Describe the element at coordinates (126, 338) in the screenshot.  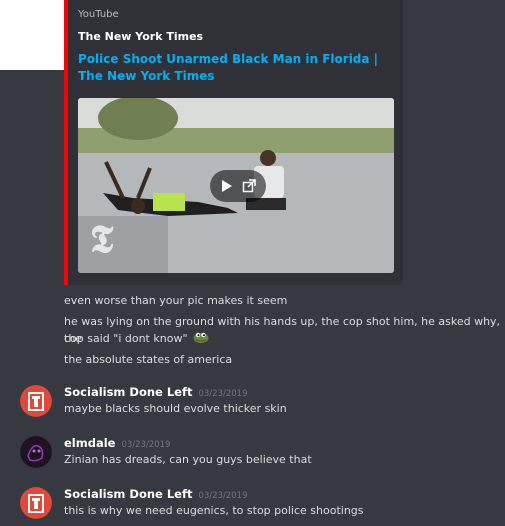
I see `message-text: cop said "i dont know"` at that location.